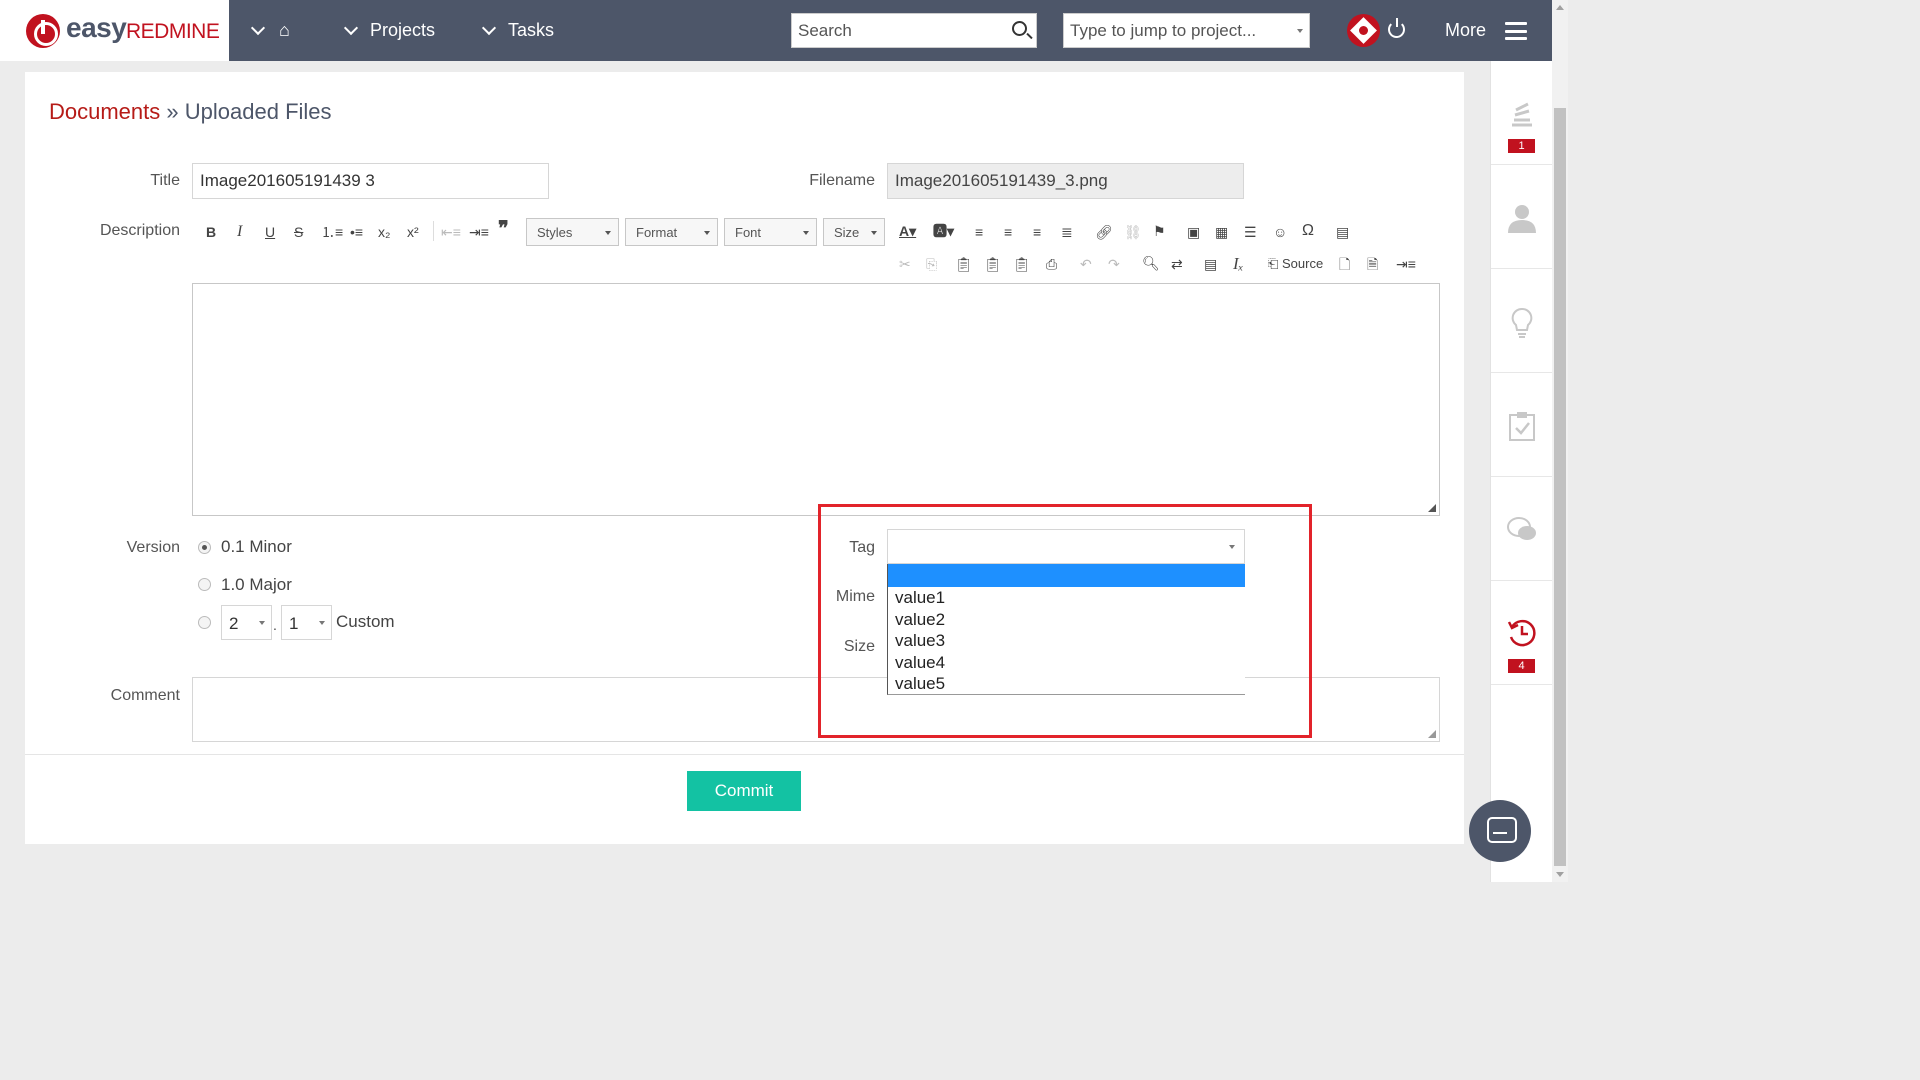  What do you see at coordinates (1238, 264) in the screenshot?
I see `remove-format-icon: Iₓ` at bounding box center [1238, 264].